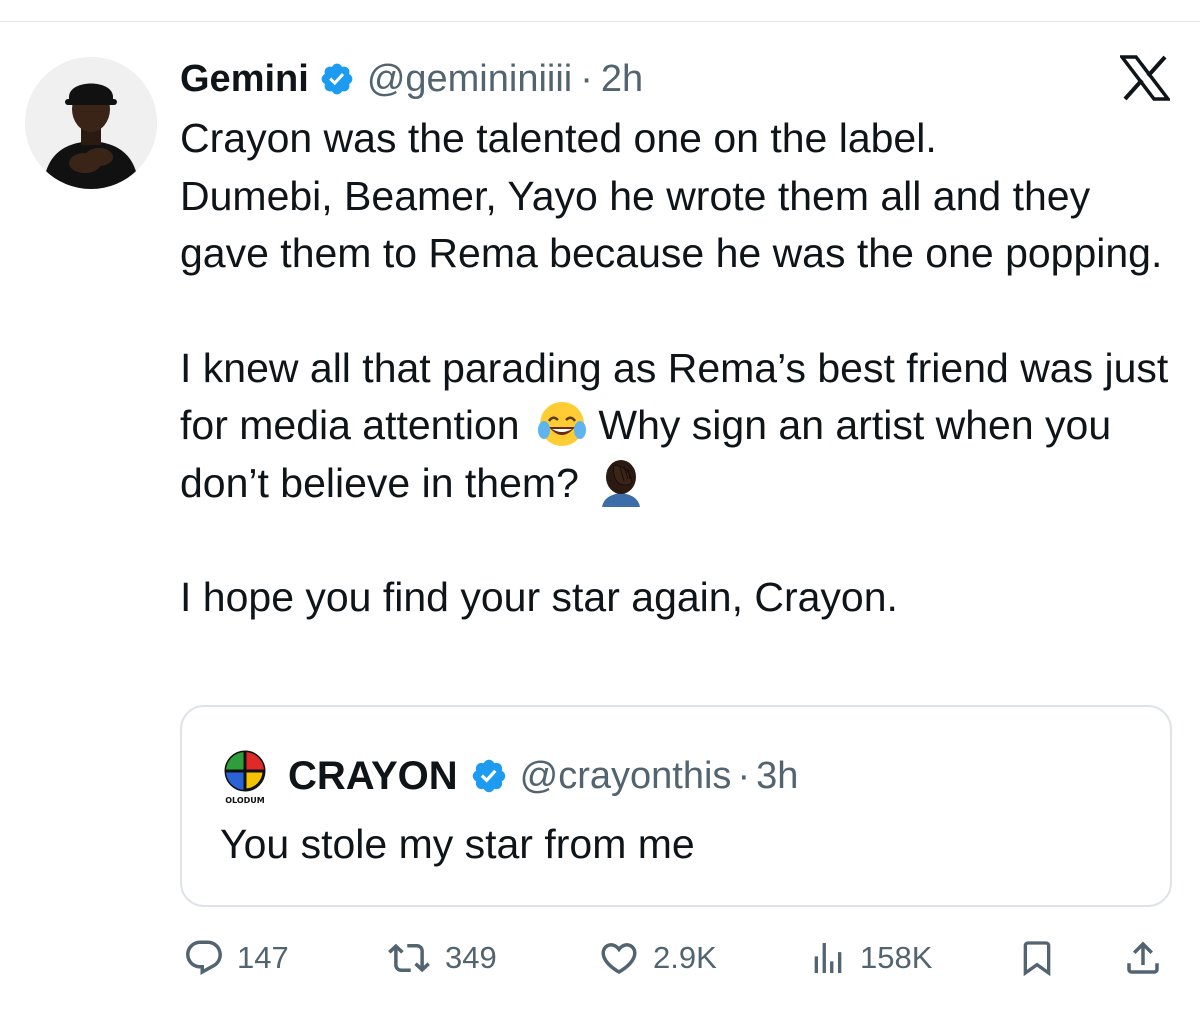  What do you see at coordinates (619, 959) in the screenshot?
I see `like-icon` at bounding box center [619, 959].